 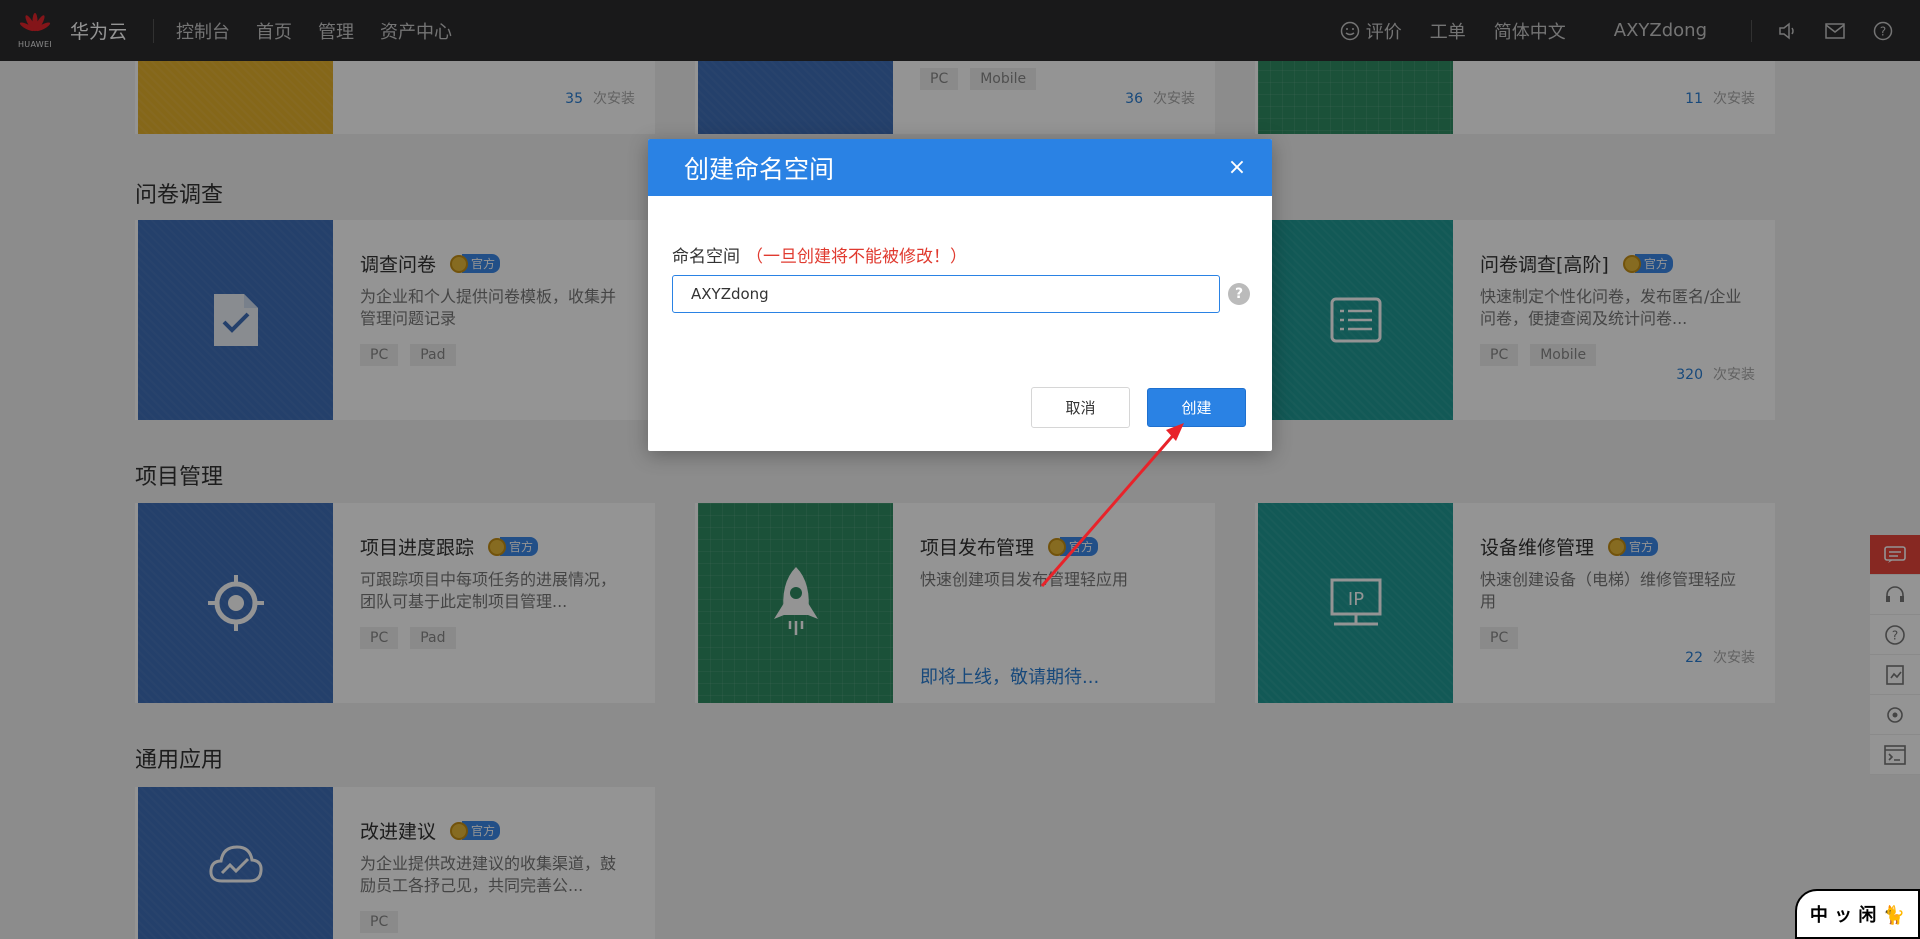 I want to click on dialog-header: 创建命名空间, so click(x=960, y=167).